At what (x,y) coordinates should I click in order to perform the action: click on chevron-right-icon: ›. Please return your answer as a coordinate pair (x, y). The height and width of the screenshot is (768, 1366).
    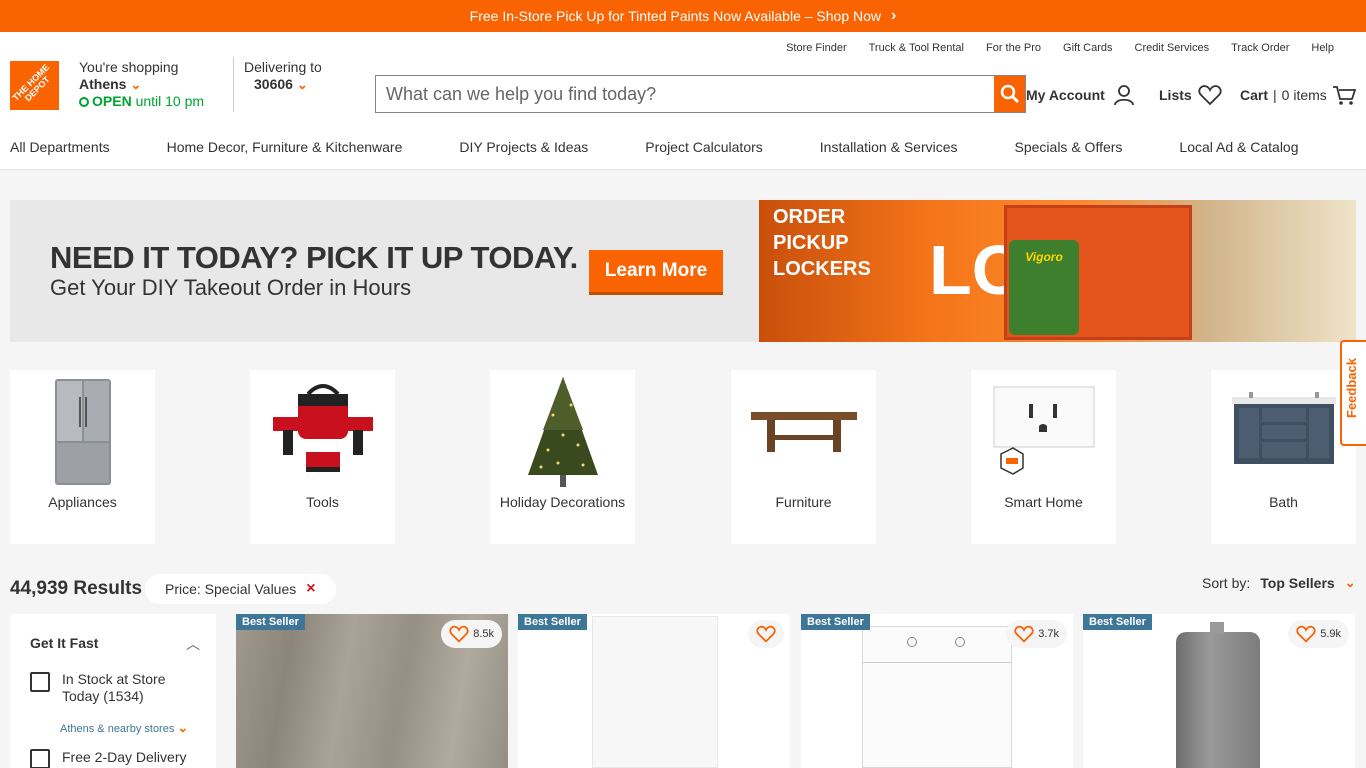
    Looking at the image, I should click on (894, 15).